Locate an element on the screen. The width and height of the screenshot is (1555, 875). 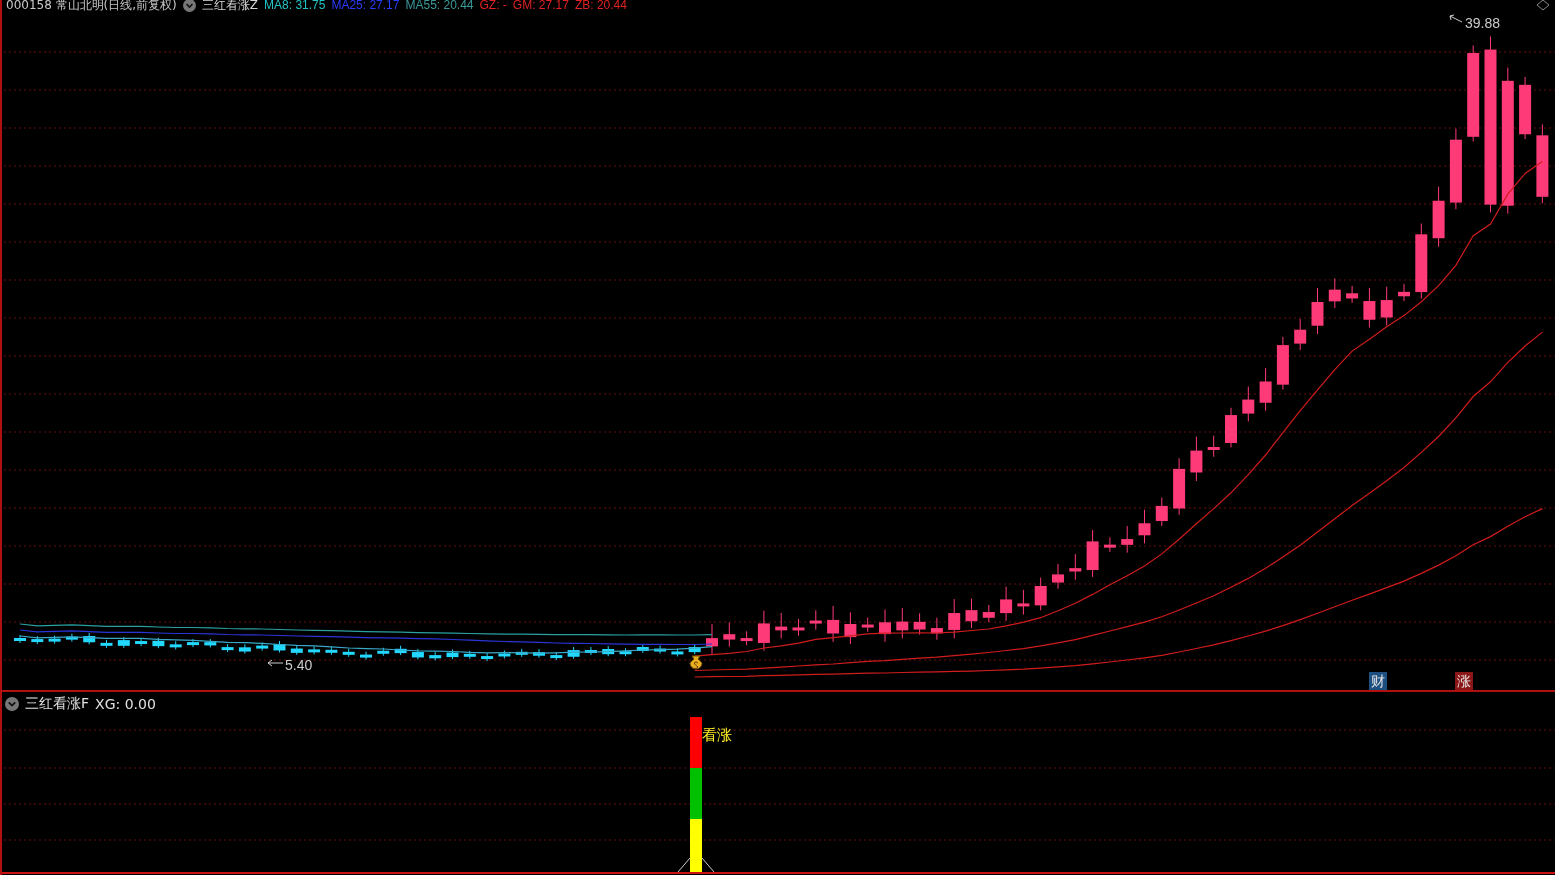
signal-base-drawing is located at coordinates (696, 865).